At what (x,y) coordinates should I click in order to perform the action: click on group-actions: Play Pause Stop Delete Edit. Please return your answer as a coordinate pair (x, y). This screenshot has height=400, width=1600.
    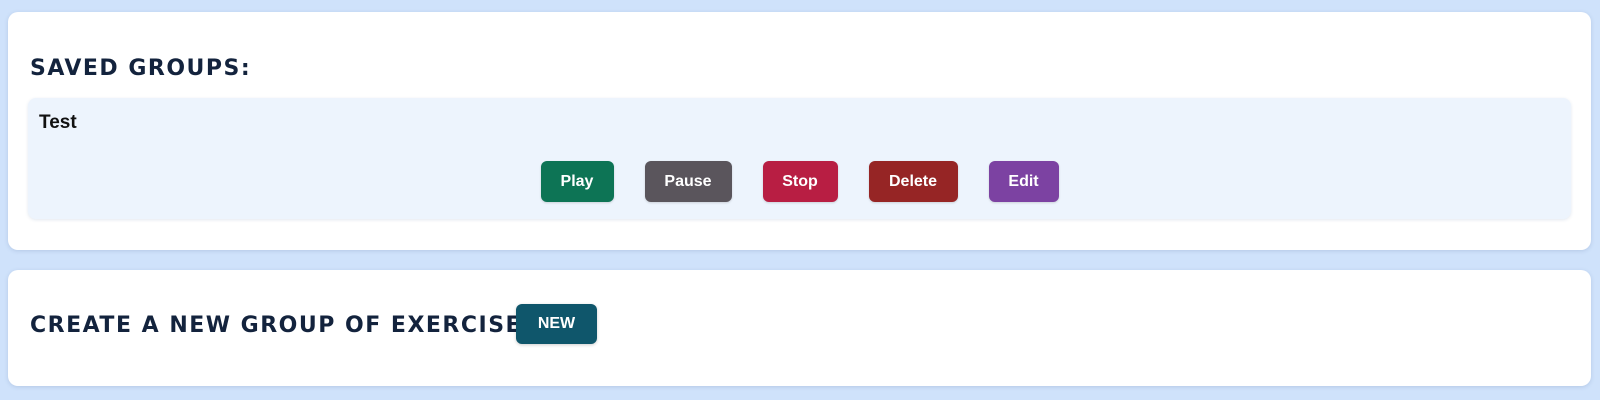
    Looking at the image, I should click on (799, 181).